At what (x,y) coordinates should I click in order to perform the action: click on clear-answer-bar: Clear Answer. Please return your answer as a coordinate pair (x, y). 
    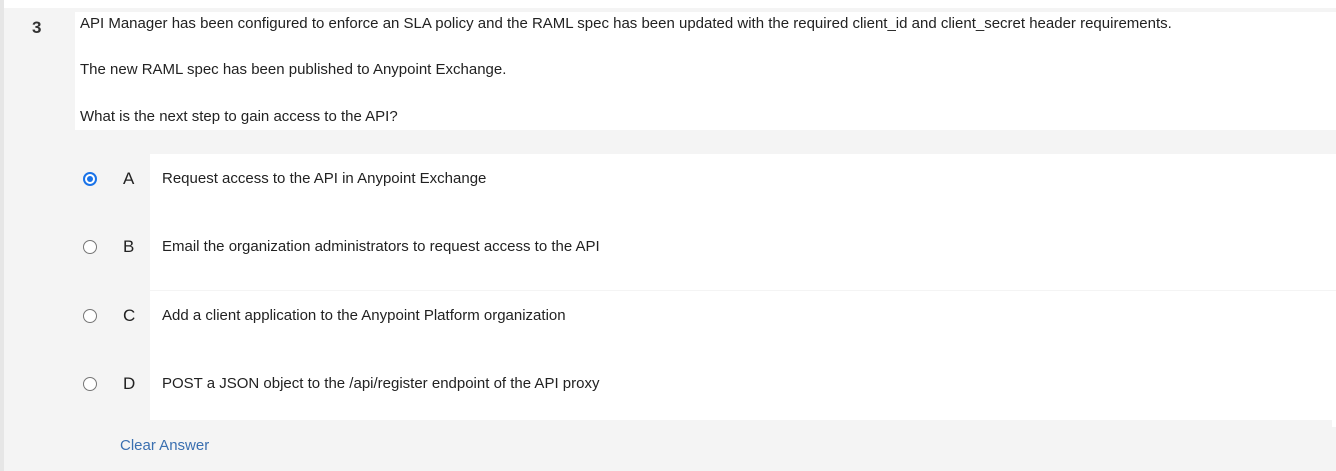
    Looking at the image, I should click on (699, 441).